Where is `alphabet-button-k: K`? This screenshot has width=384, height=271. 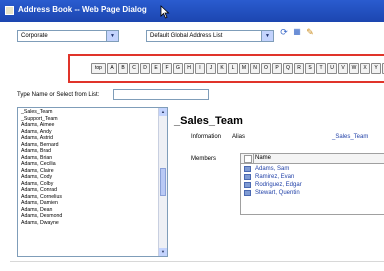 alphabet-button-k: K is located at coordinates (222, 68).